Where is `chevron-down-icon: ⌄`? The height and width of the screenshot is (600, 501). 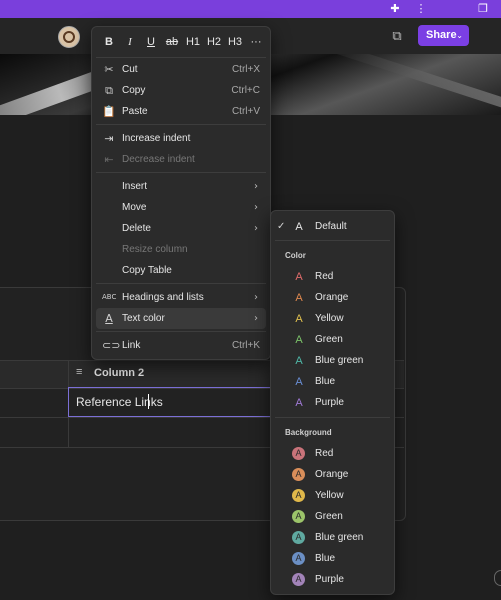 chevron-down-icon: ⌄ is located at coordinates (459, 35).